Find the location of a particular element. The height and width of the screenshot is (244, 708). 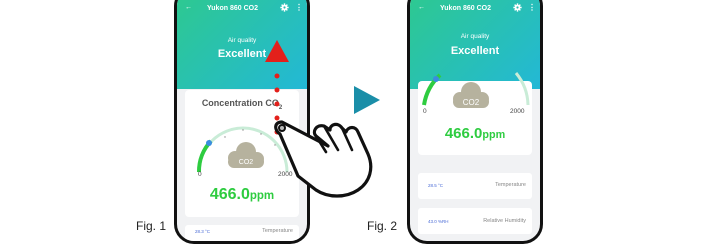

gauge-max-label: 2000 is located at coordinates (517, 111).